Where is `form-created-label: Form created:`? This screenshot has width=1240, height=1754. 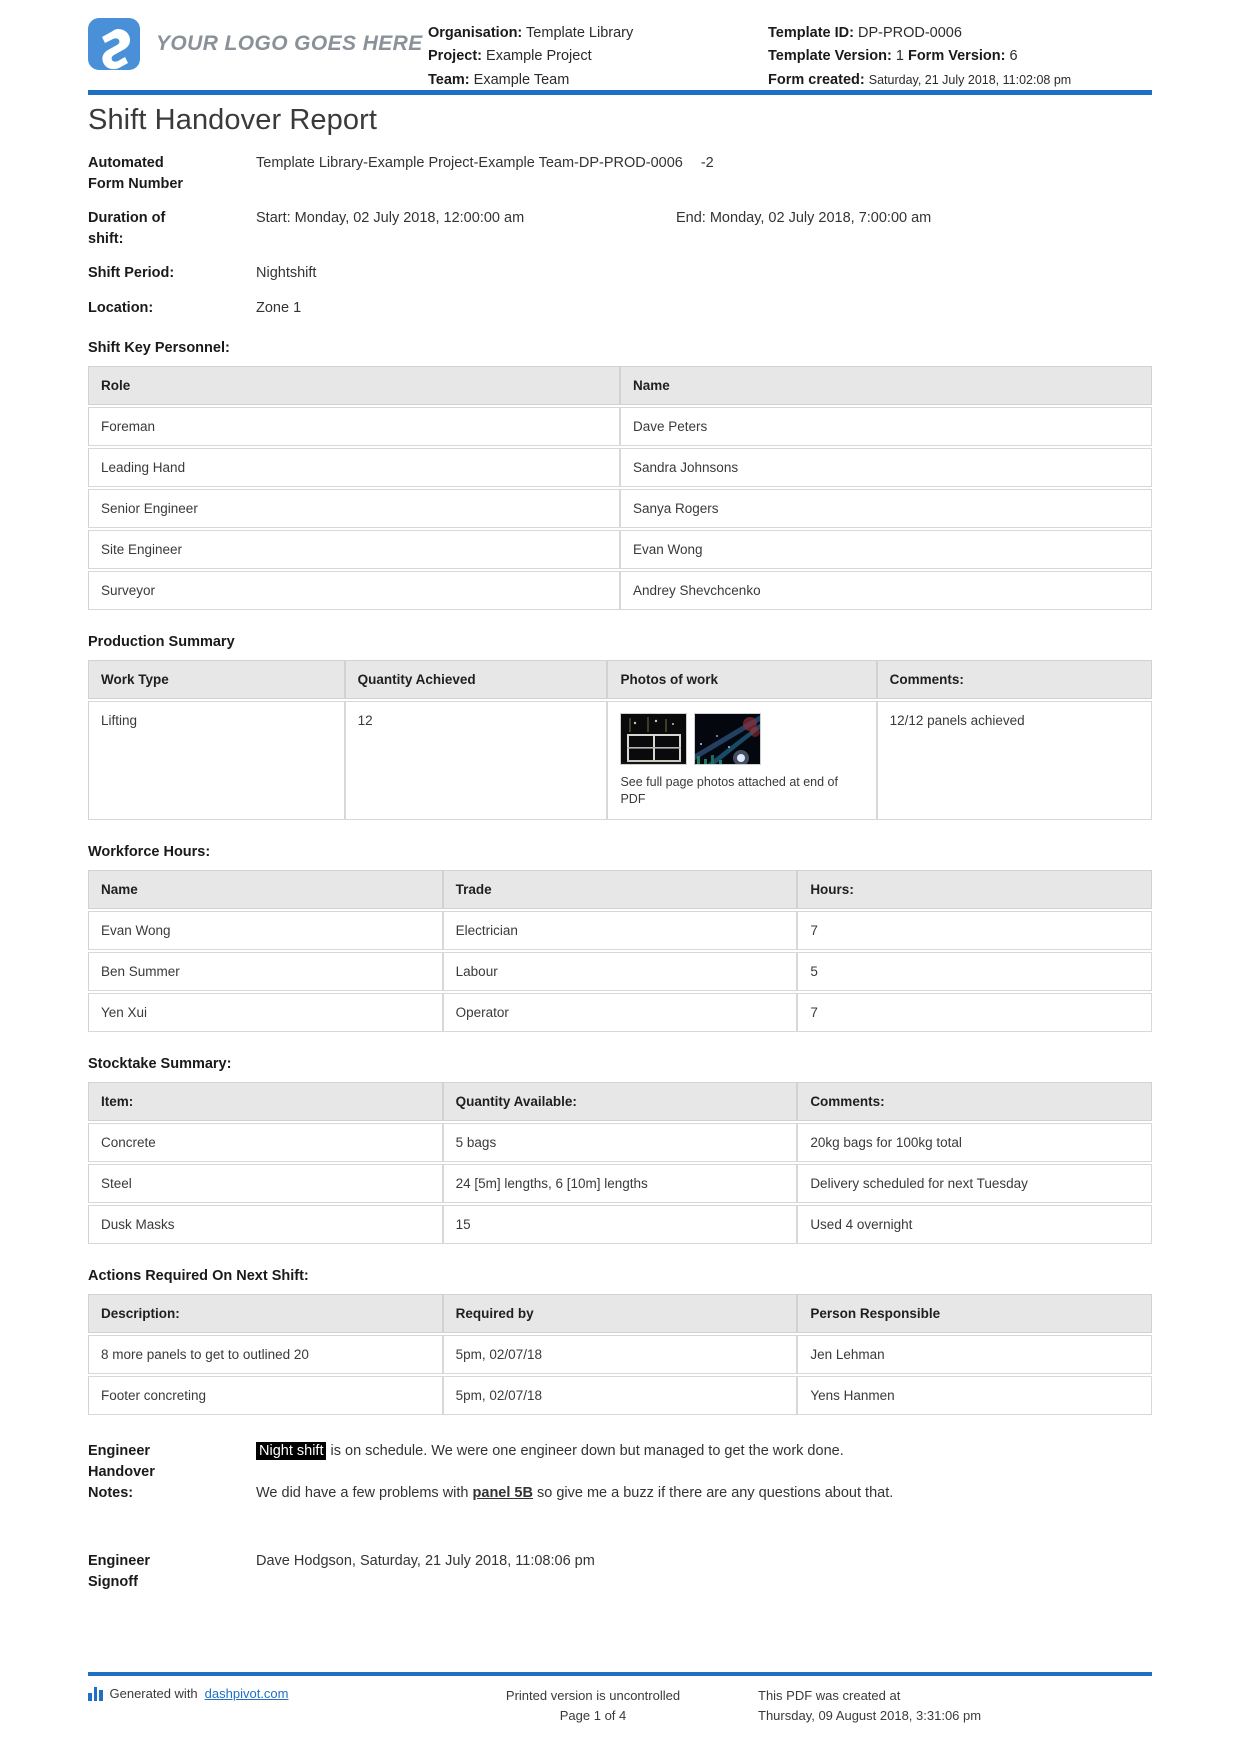 form-created-label: Form created: is located at coordinates (816, 79).